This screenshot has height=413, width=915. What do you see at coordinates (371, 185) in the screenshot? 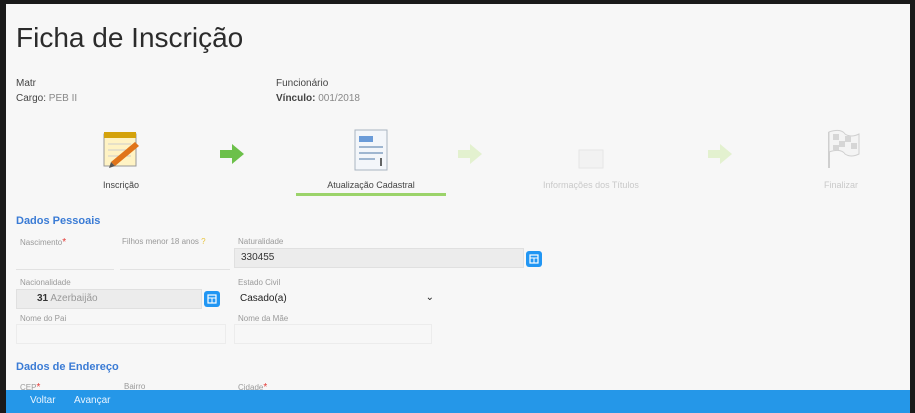
I see `step-label: Atualização Cadastral` at bounding box center [371, 185].